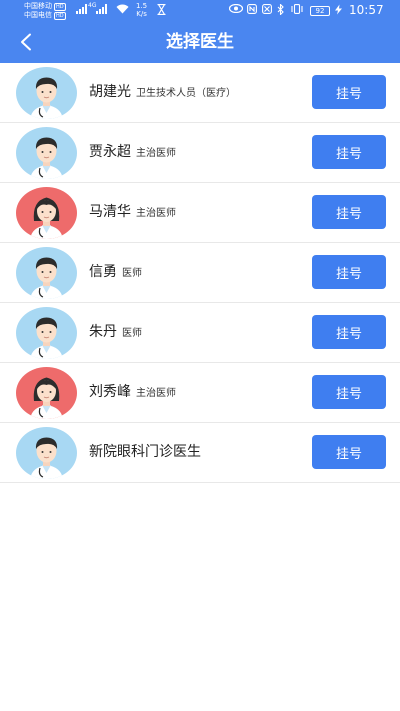 This screenshot has height=711, width=400. Describe the element at coordinates (103, 332) in the screenshot. I see `doctor-name: 朱丹` at that location.